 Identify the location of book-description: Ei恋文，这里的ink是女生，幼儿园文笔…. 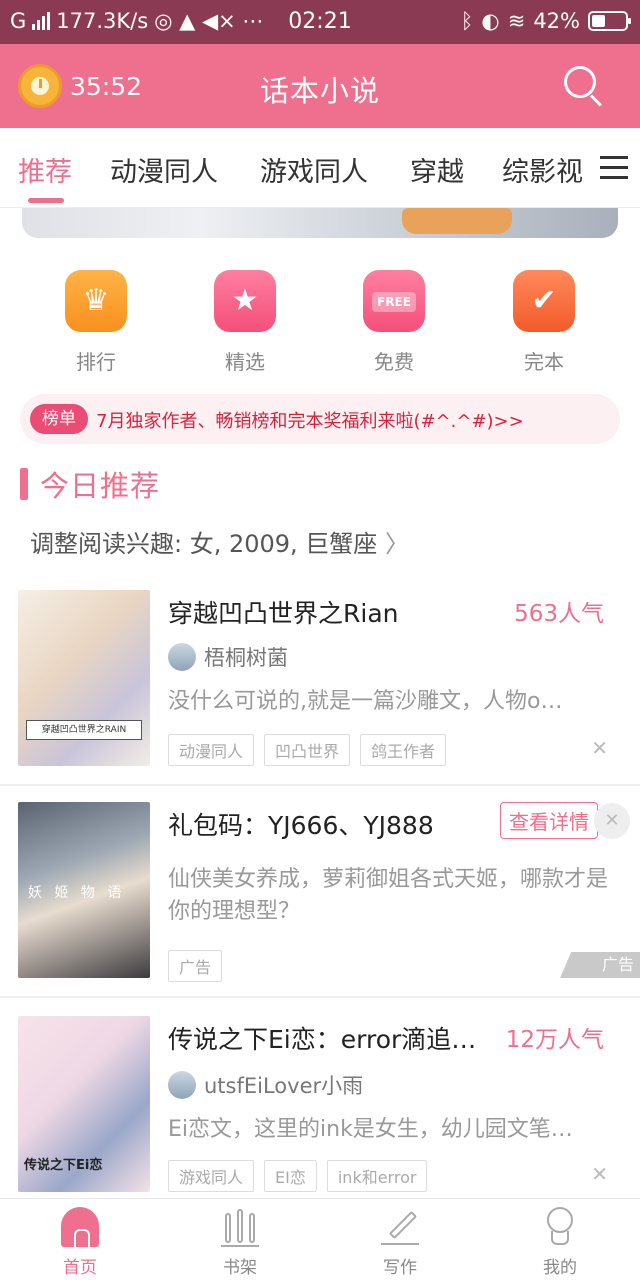
(370, 1129).